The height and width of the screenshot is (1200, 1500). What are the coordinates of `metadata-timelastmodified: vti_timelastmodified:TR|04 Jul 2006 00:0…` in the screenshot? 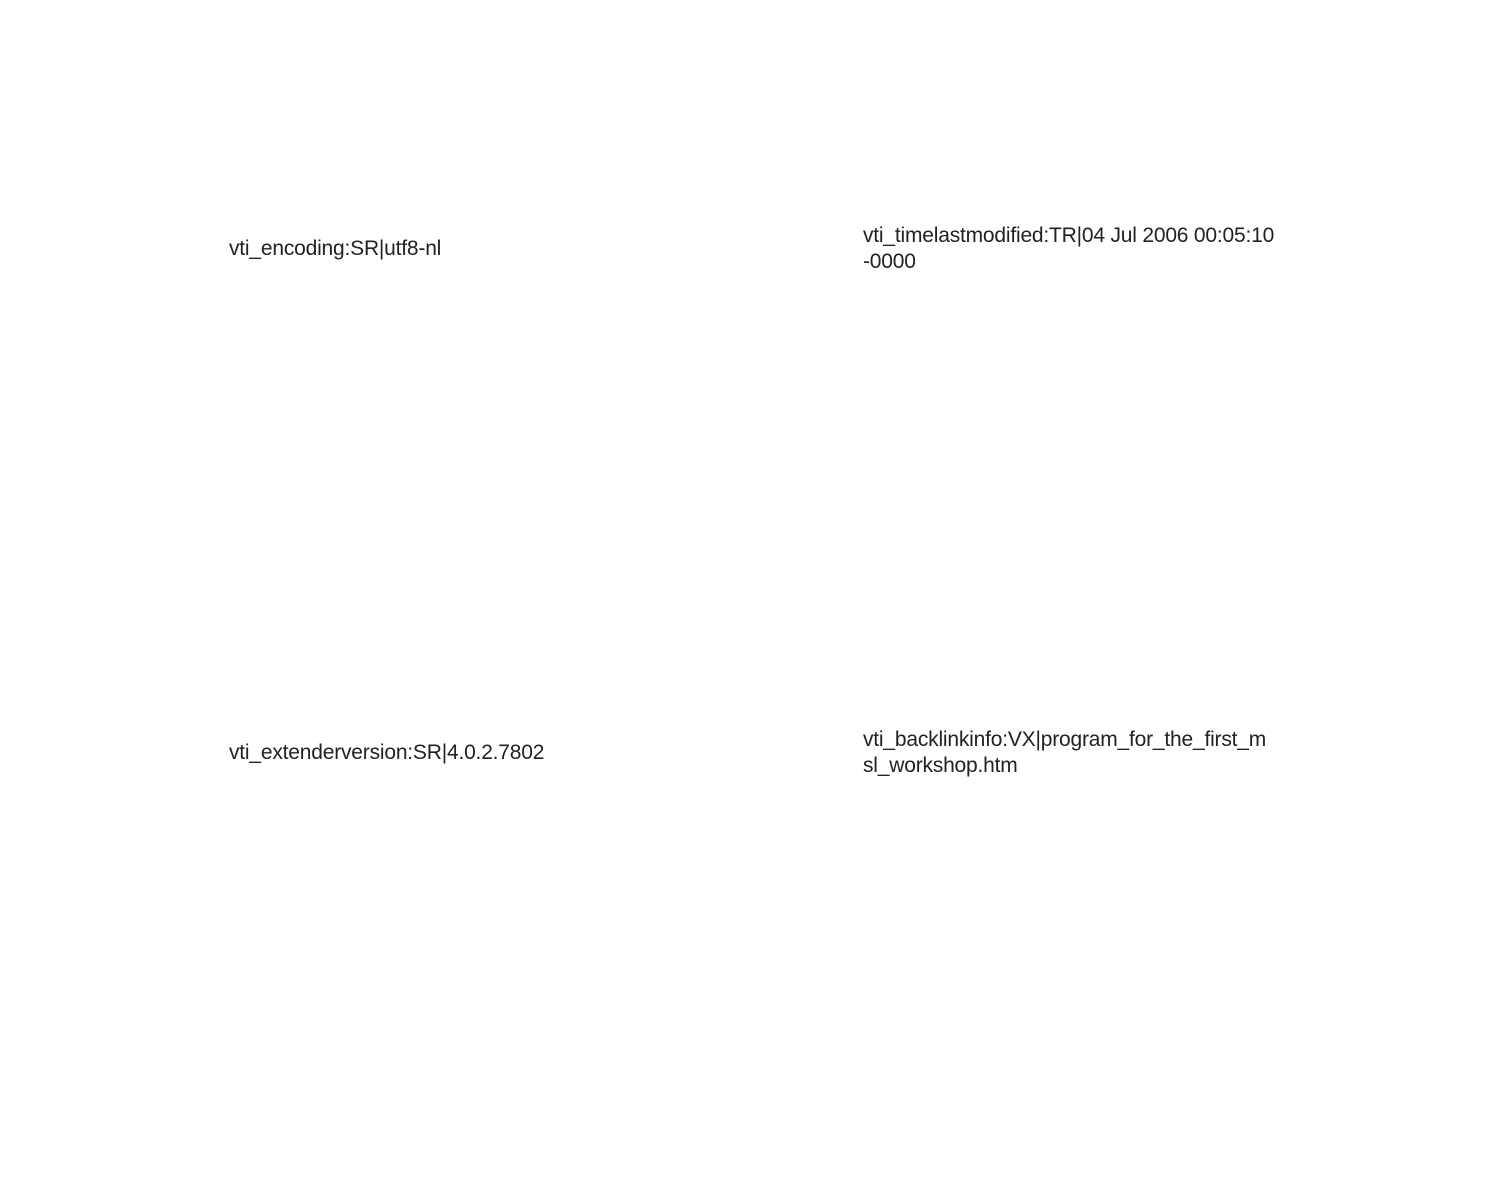 It's located at (1069, 248).